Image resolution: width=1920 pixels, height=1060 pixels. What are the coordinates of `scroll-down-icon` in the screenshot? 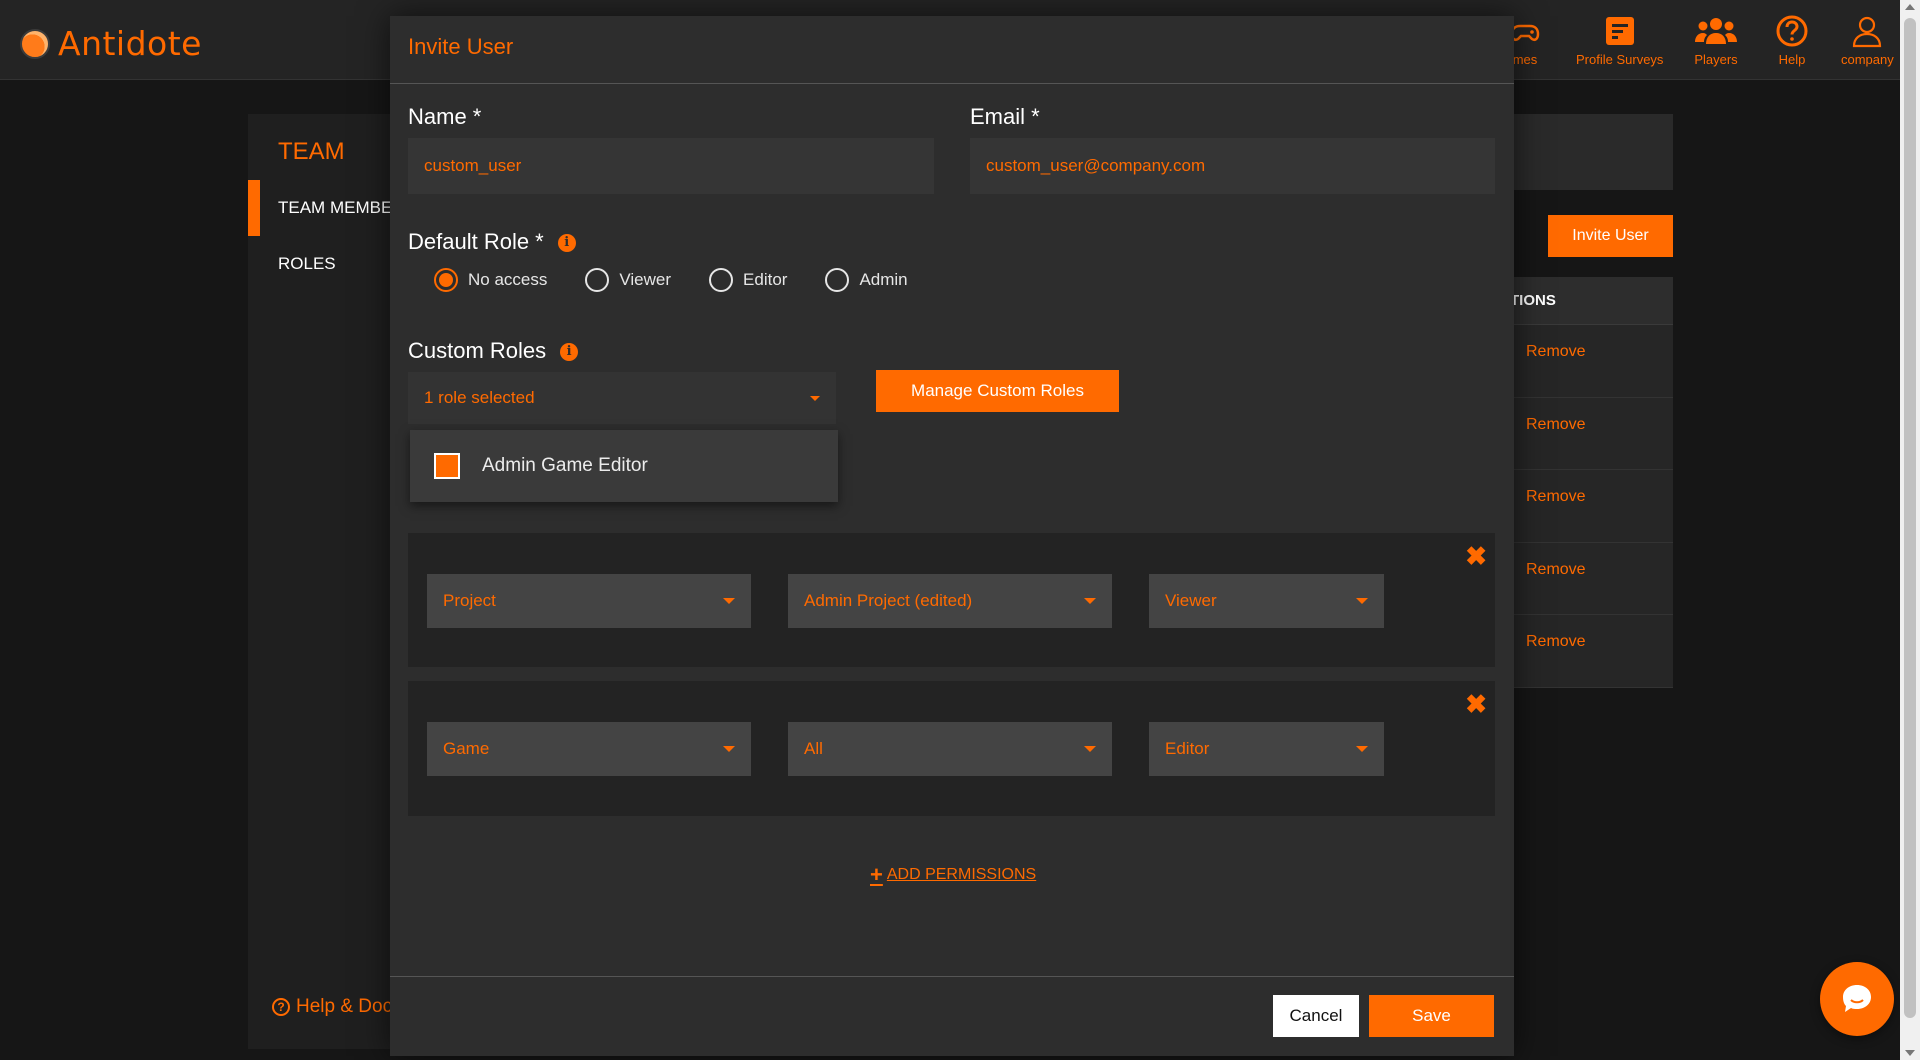 It's located at (1910, 1053).